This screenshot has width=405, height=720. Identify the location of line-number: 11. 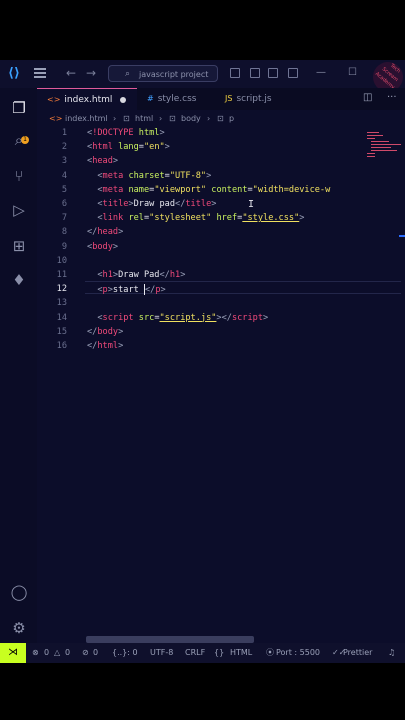
(61, 275).